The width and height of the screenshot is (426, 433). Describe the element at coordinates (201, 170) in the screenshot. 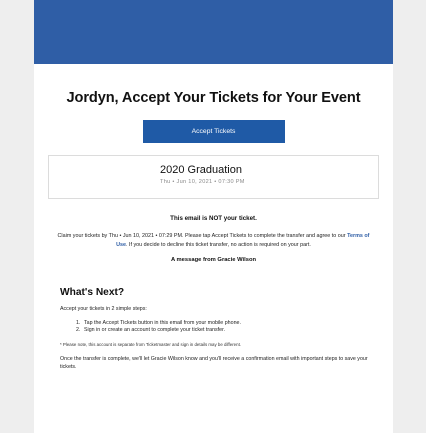

I see `event-name: 2020 Graduation` at that location.